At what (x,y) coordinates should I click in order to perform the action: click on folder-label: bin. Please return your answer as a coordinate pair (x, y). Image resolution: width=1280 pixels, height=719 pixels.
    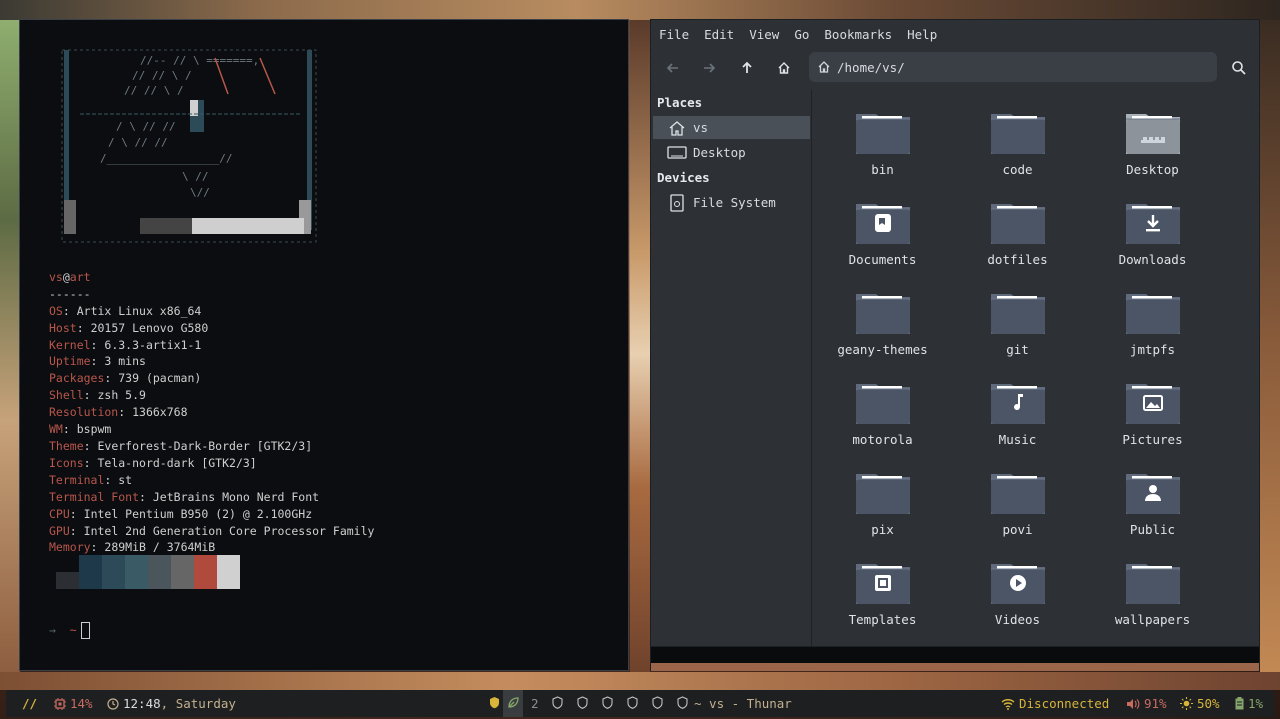
    Looking at the image, I should click on (882, 169).